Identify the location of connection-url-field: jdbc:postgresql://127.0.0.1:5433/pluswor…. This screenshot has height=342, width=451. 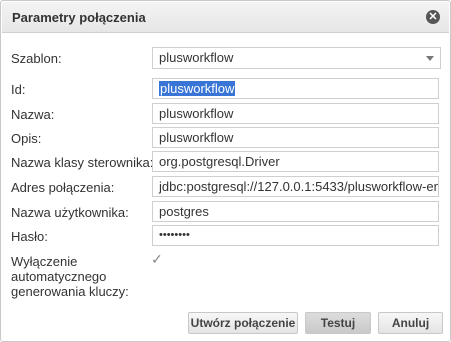
(295, 186).